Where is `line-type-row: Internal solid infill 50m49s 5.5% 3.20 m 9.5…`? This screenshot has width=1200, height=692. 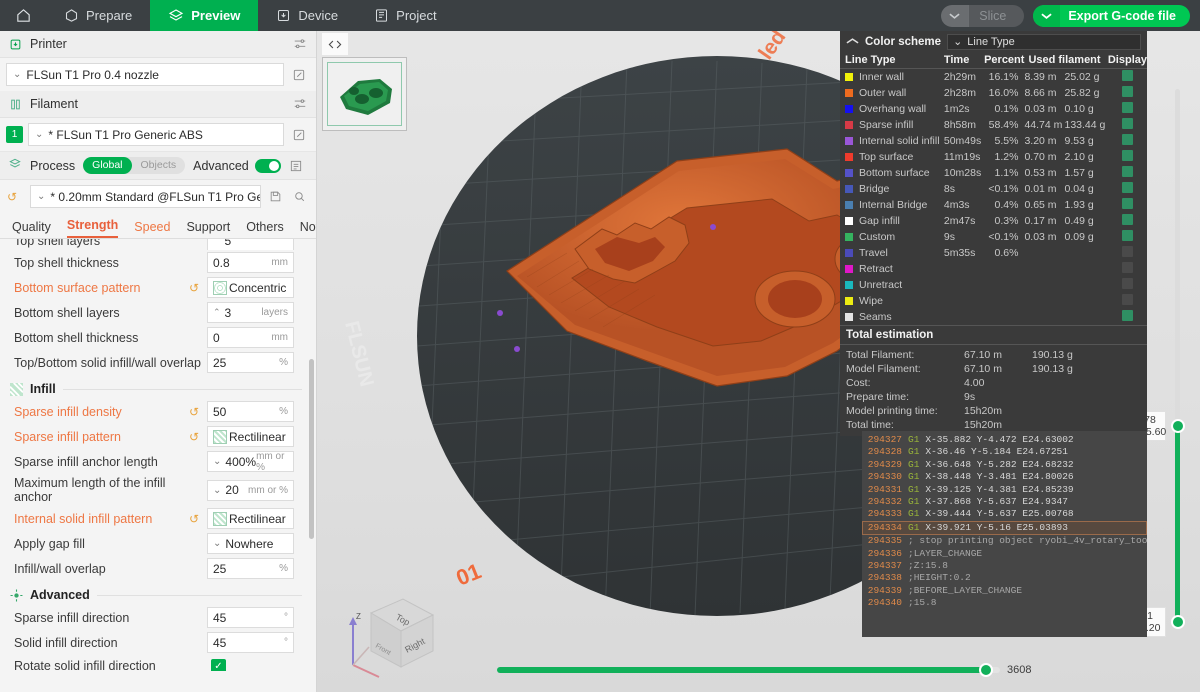 line-type-row: Internal solid infill 50m49s 5.5% 3.20 m 9.5… is located at coordinates (993, 141).